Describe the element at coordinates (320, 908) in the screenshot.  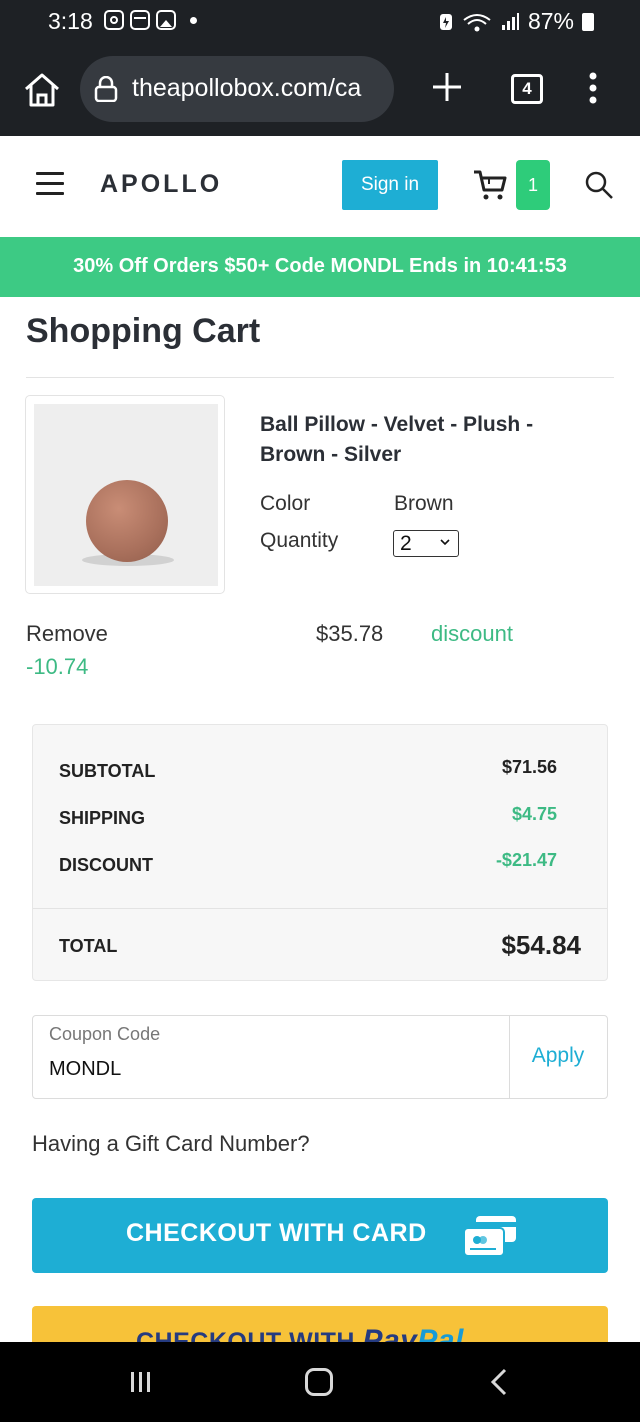
I see `summary-divider` at that location.